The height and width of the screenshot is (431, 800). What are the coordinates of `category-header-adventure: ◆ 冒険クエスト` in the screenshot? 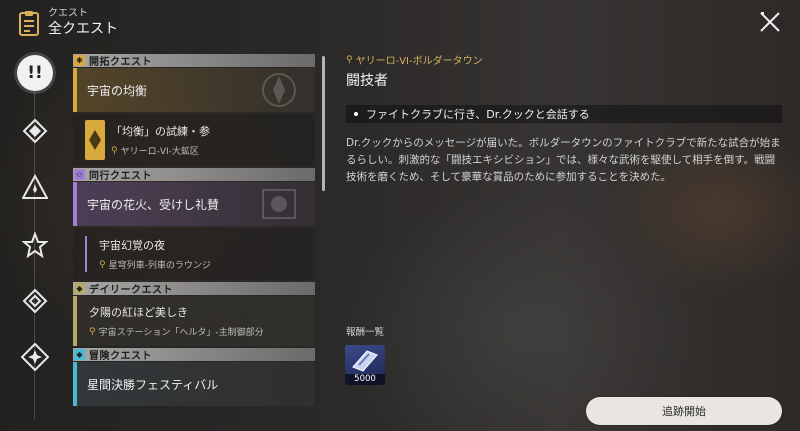 It's located at (194, 355).